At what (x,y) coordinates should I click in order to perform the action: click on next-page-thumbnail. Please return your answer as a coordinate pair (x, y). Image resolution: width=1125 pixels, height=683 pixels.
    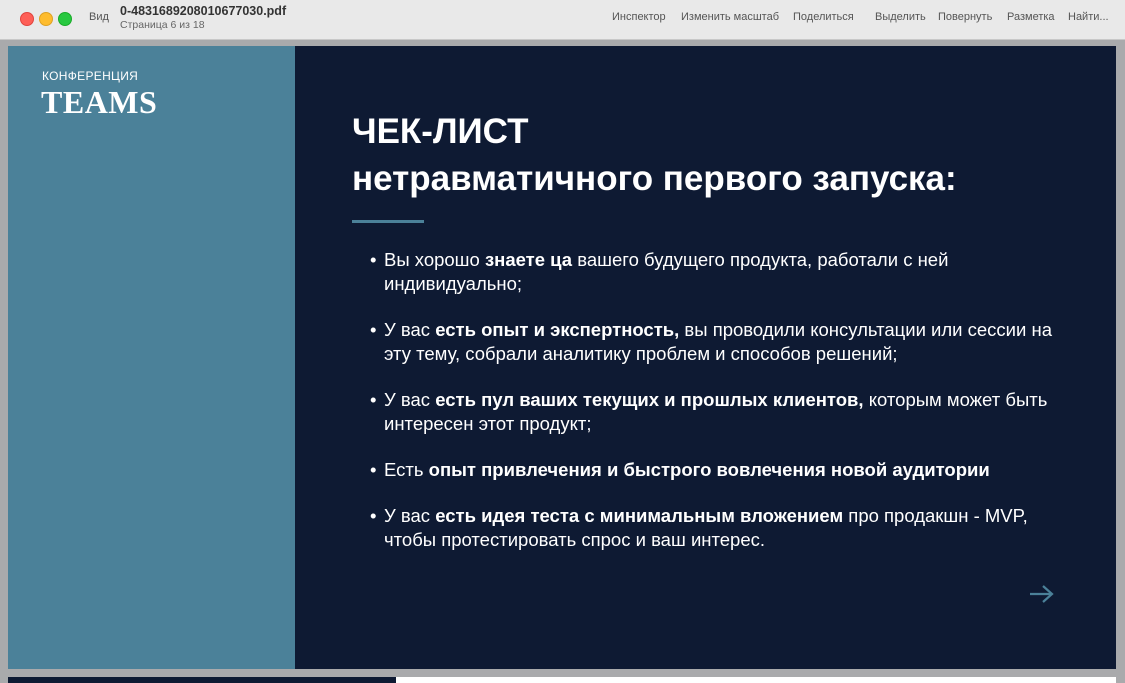
    Looking at the image, I should click on (202, 680).